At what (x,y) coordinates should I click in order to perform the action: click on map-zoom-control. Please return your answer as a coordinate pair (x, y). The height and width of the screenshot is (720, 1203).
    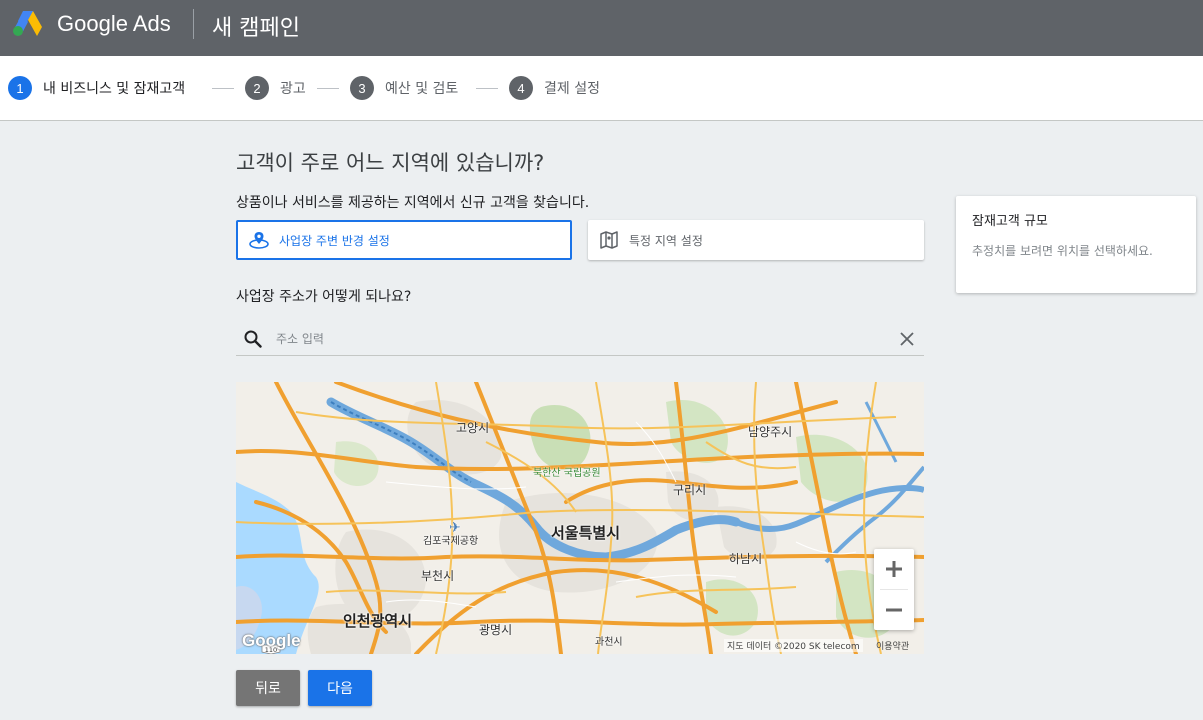
    Looking at the image, I should click on (894, 589).